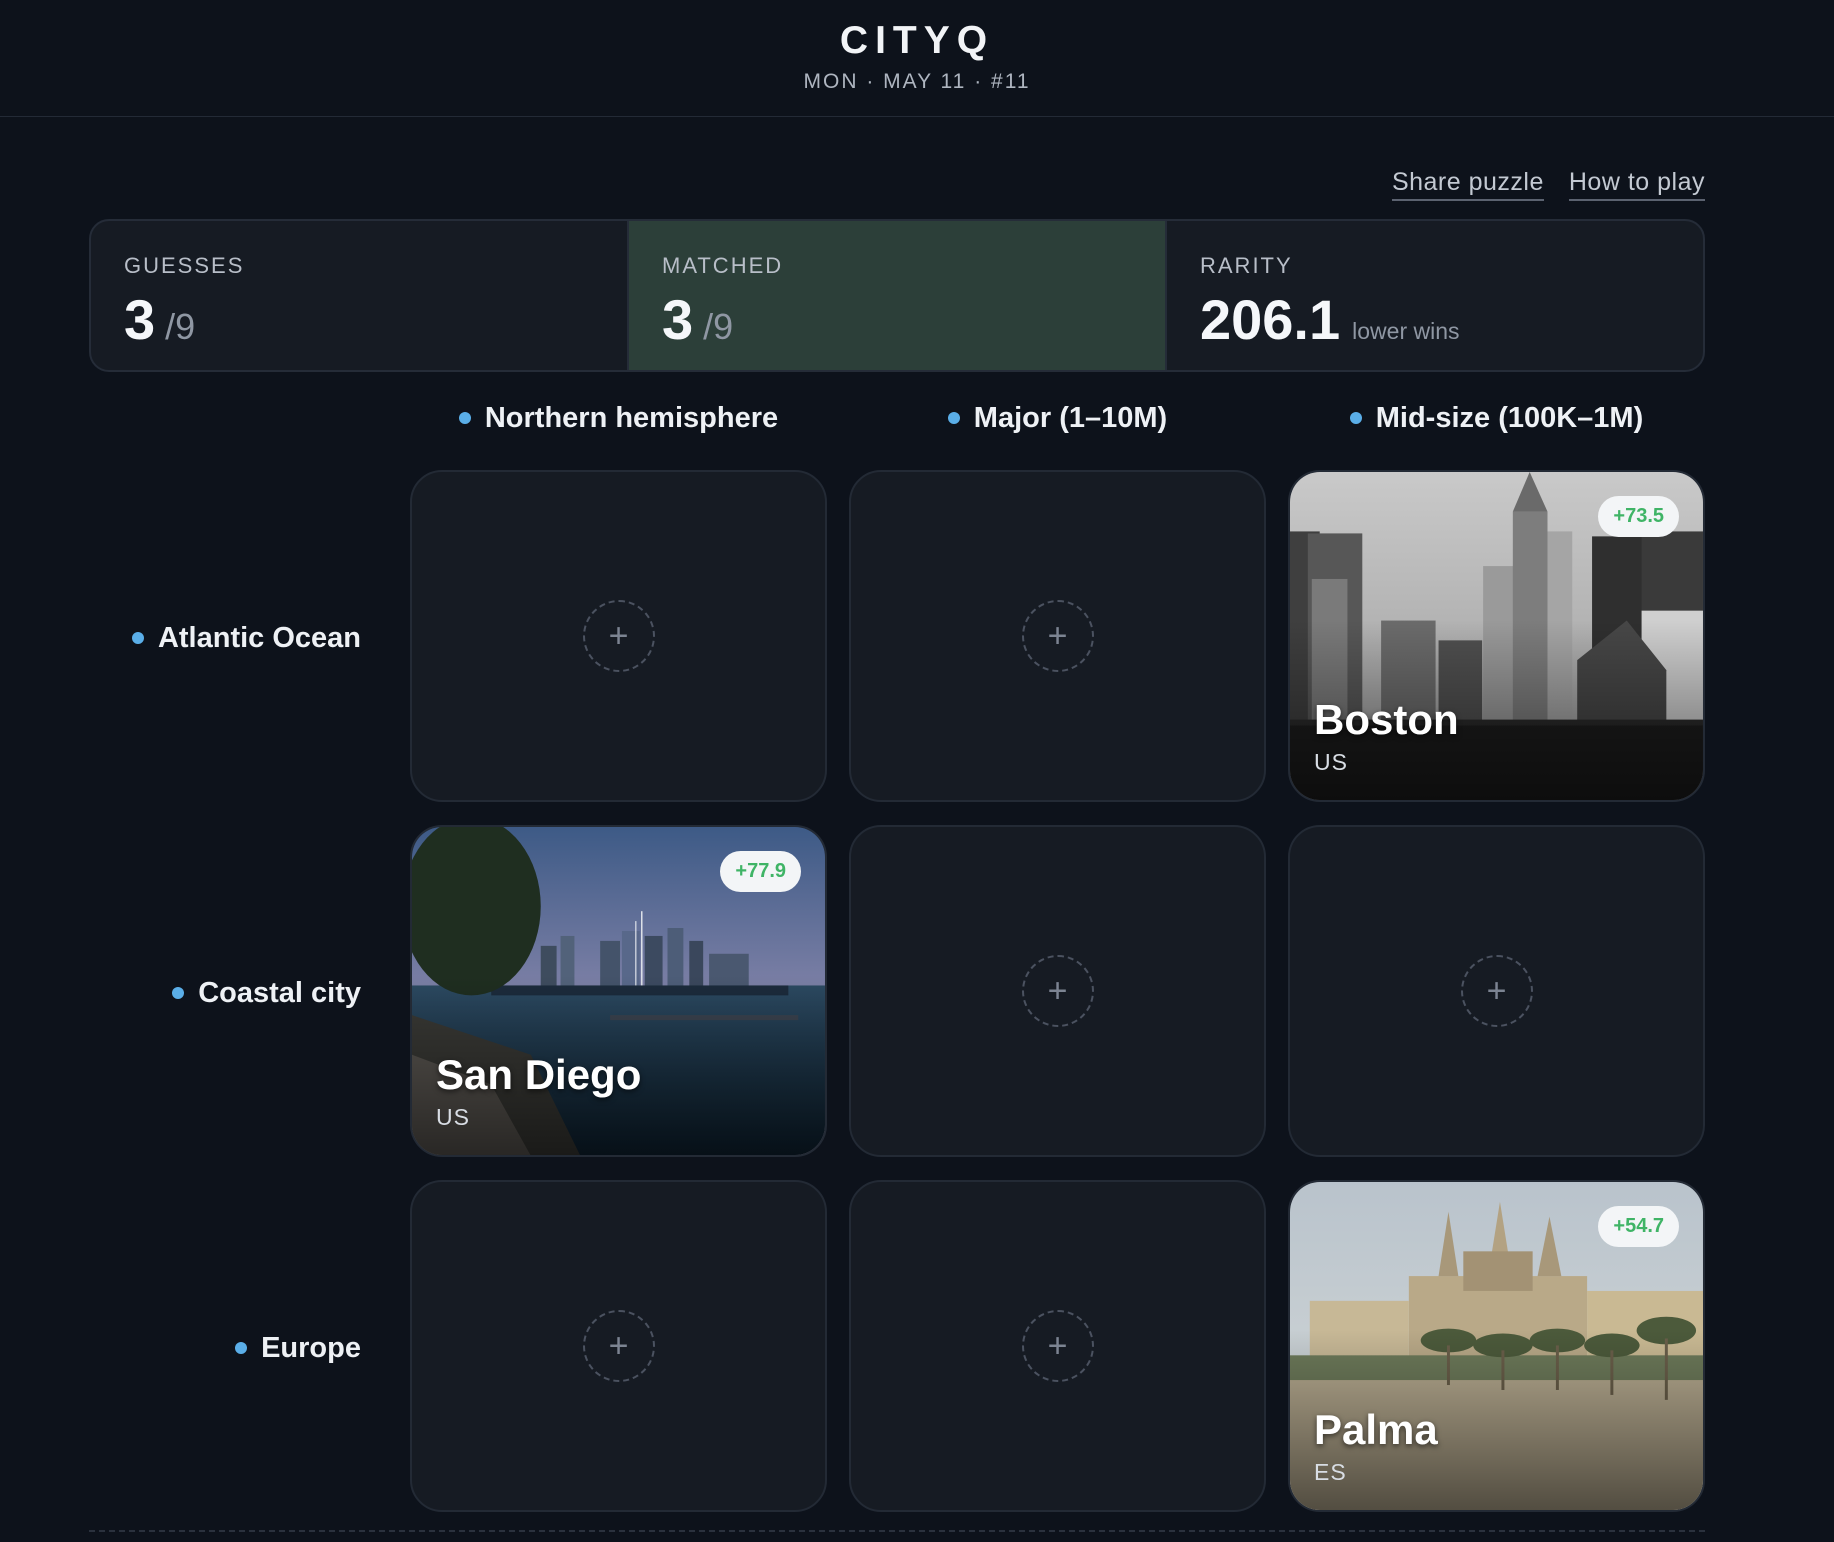 Image resolution: width=1834 pixels, height=1542 pixels. Describe the element at coordinates (1548, 184) in the screenshot. I see `top-links: Share puzzle How to play` at that location.